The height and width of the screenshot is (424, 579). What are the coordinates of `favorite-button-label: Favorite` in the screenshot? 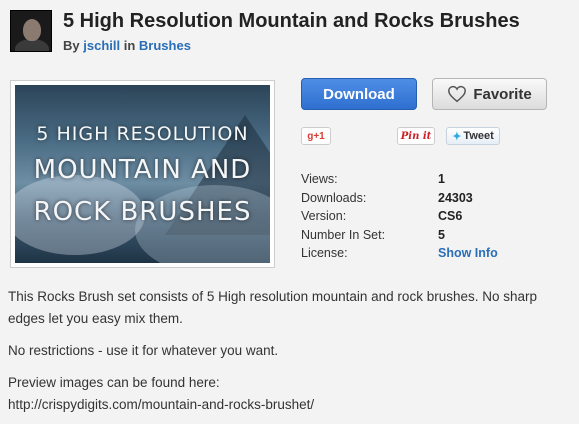 It's located at (502, 94).